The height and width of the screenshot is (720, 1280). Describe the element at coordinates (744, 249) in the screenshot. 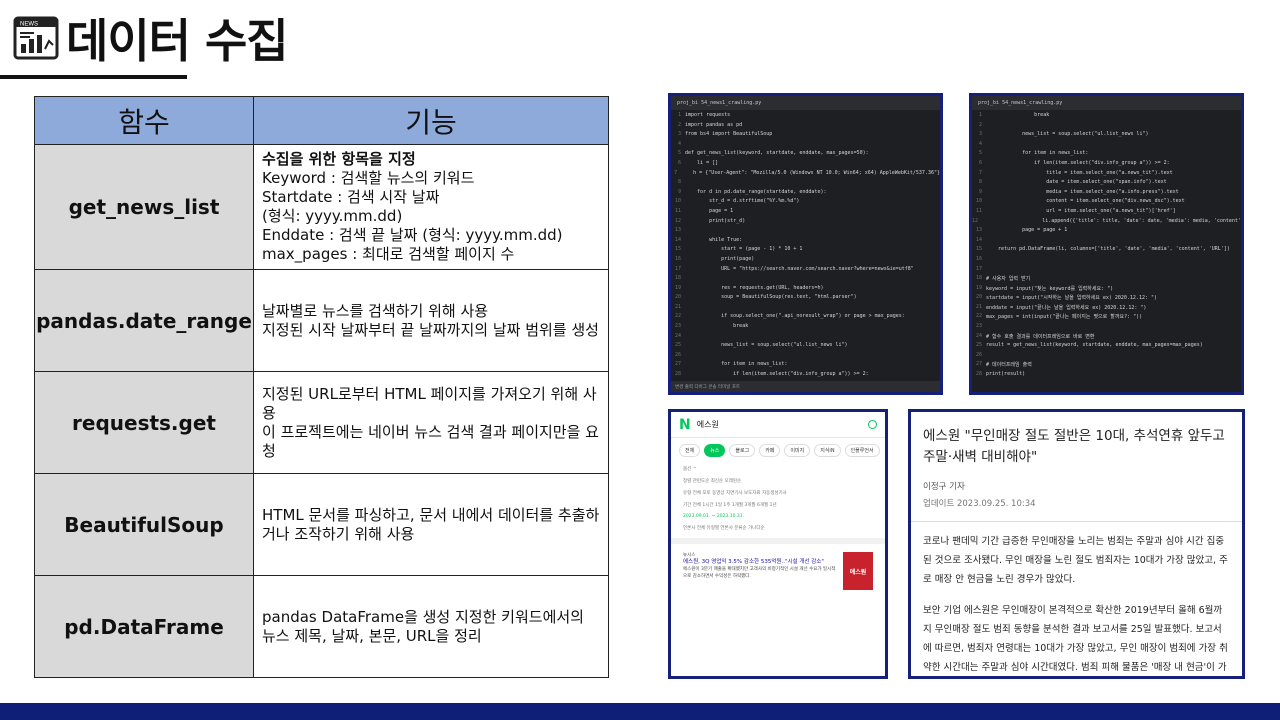

I see `code-text: start = (page - 1) * 10 + 1` at that location.